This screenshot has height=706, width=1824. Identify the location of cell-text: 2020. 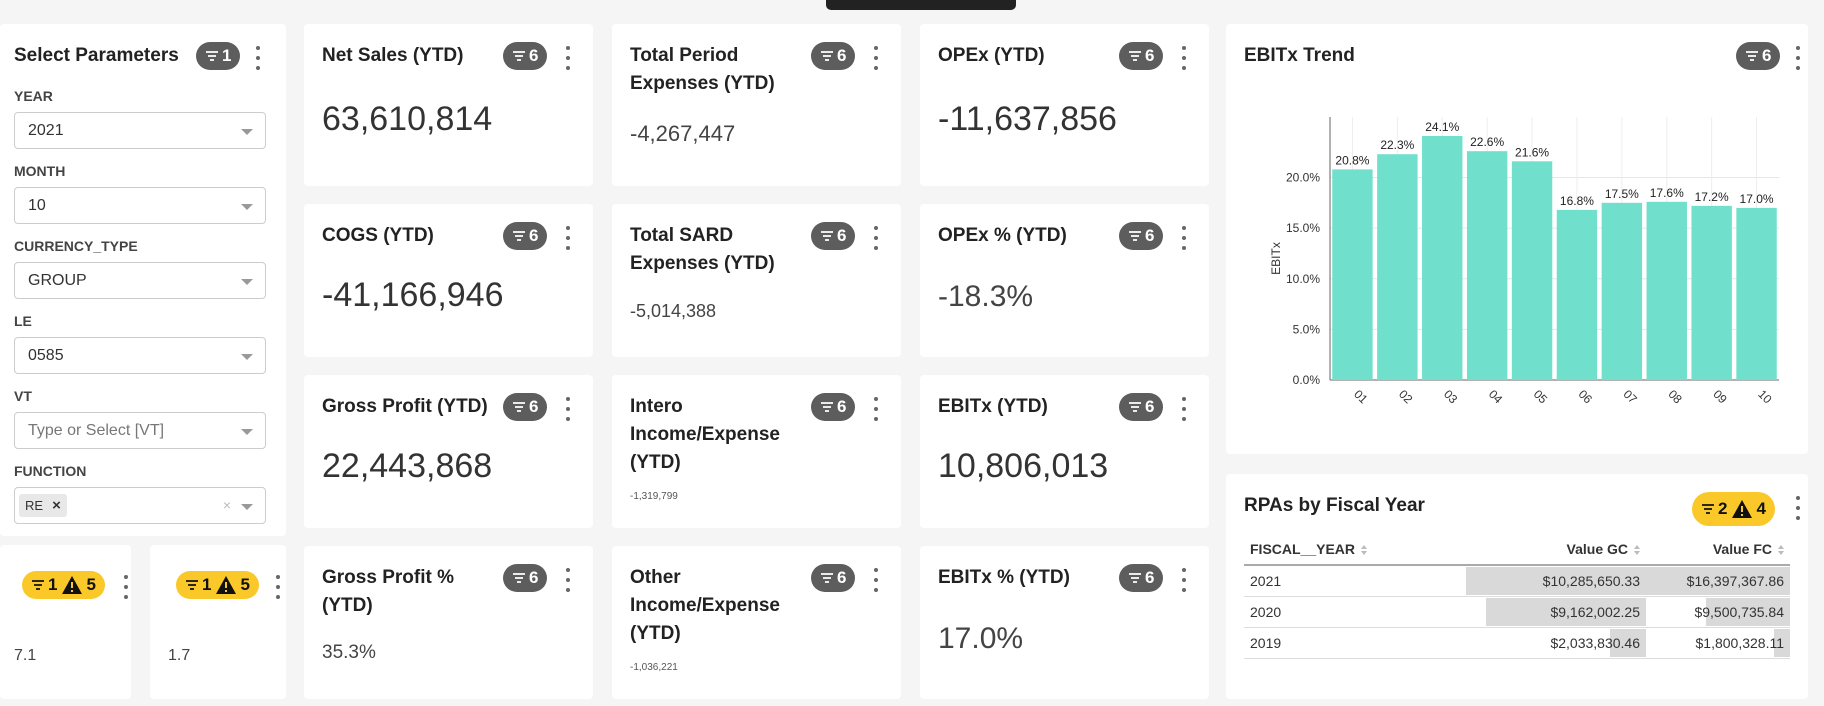
(1266, 612).